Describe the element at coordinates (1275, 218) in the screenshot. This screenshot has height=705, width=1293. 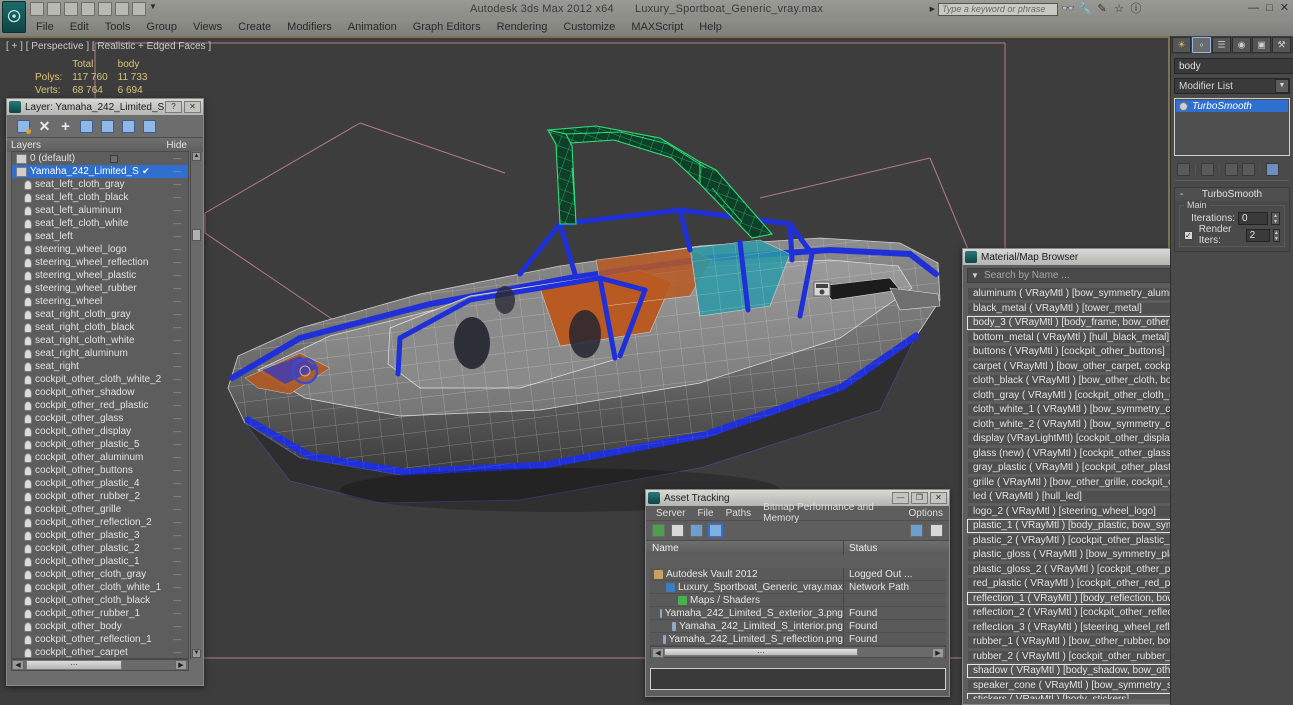
I see `iterations-spinner: ▲ ▼` at that location.